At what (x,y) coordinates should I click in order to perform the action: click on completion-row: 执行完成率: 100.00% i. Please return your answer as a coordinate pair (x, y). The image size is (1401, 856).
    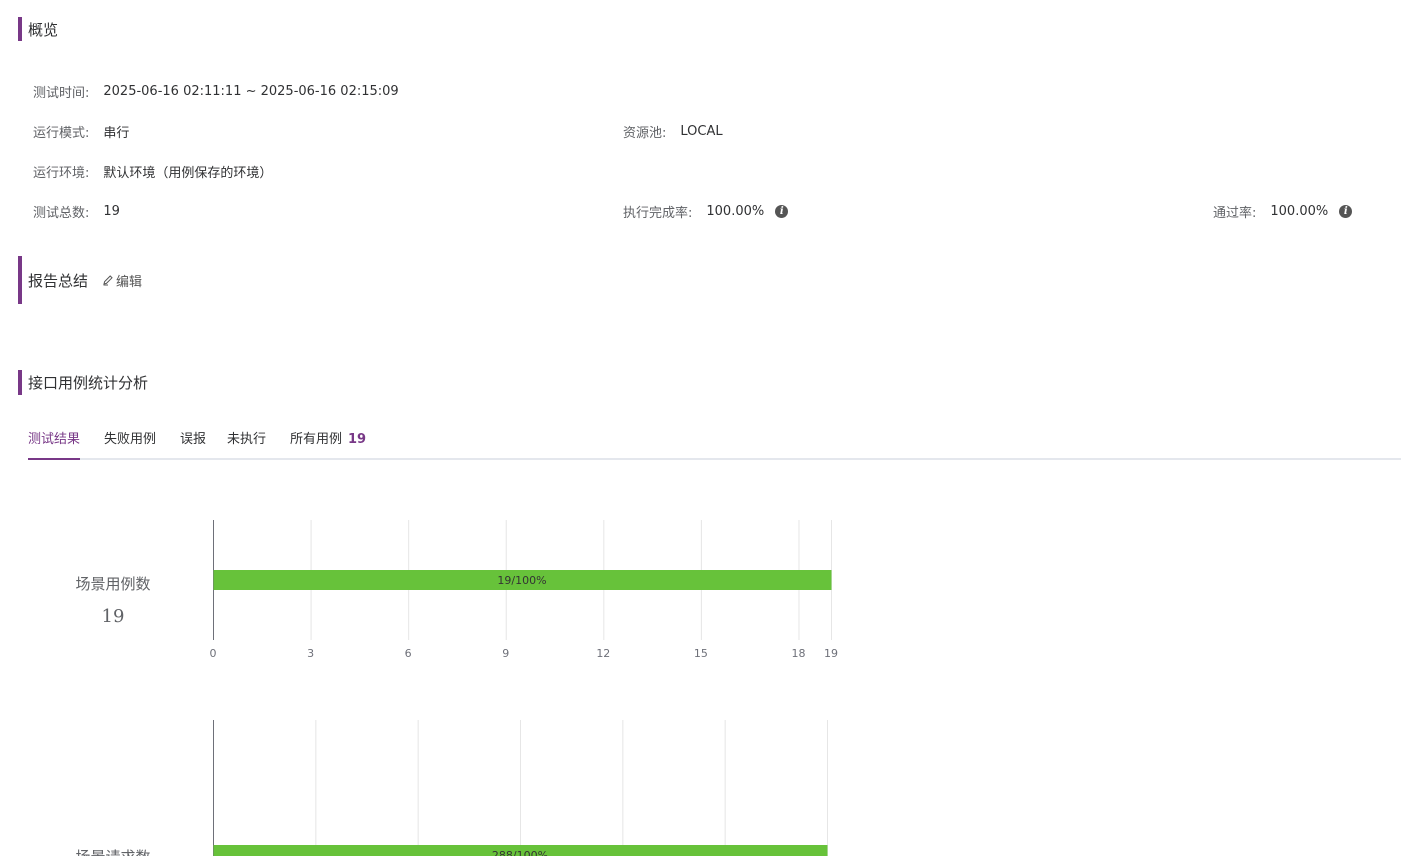
    Looking at the image, I should click on (706, 211).